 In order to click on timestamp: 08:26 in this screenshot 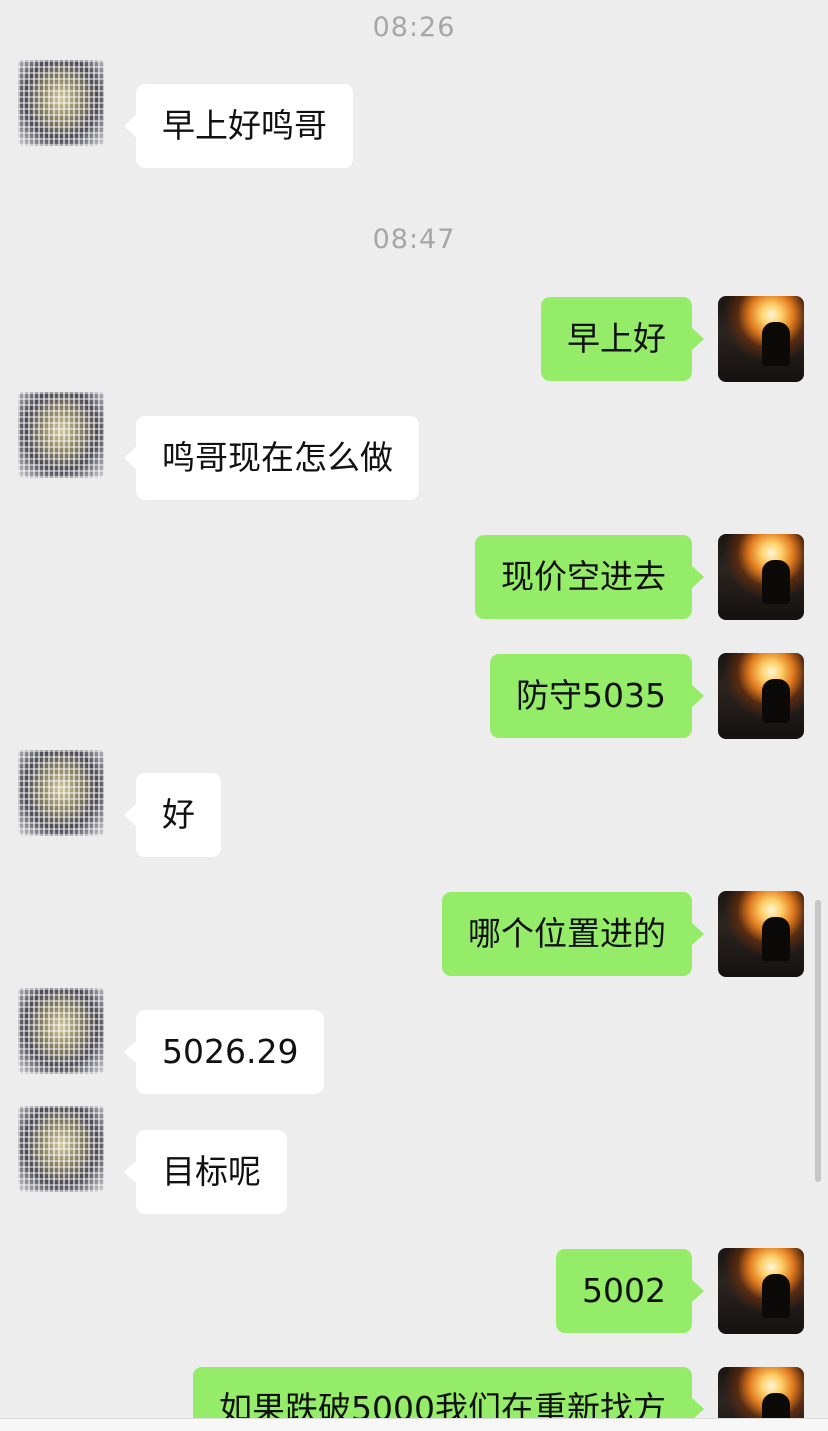, I will do `click(414, 27)`.